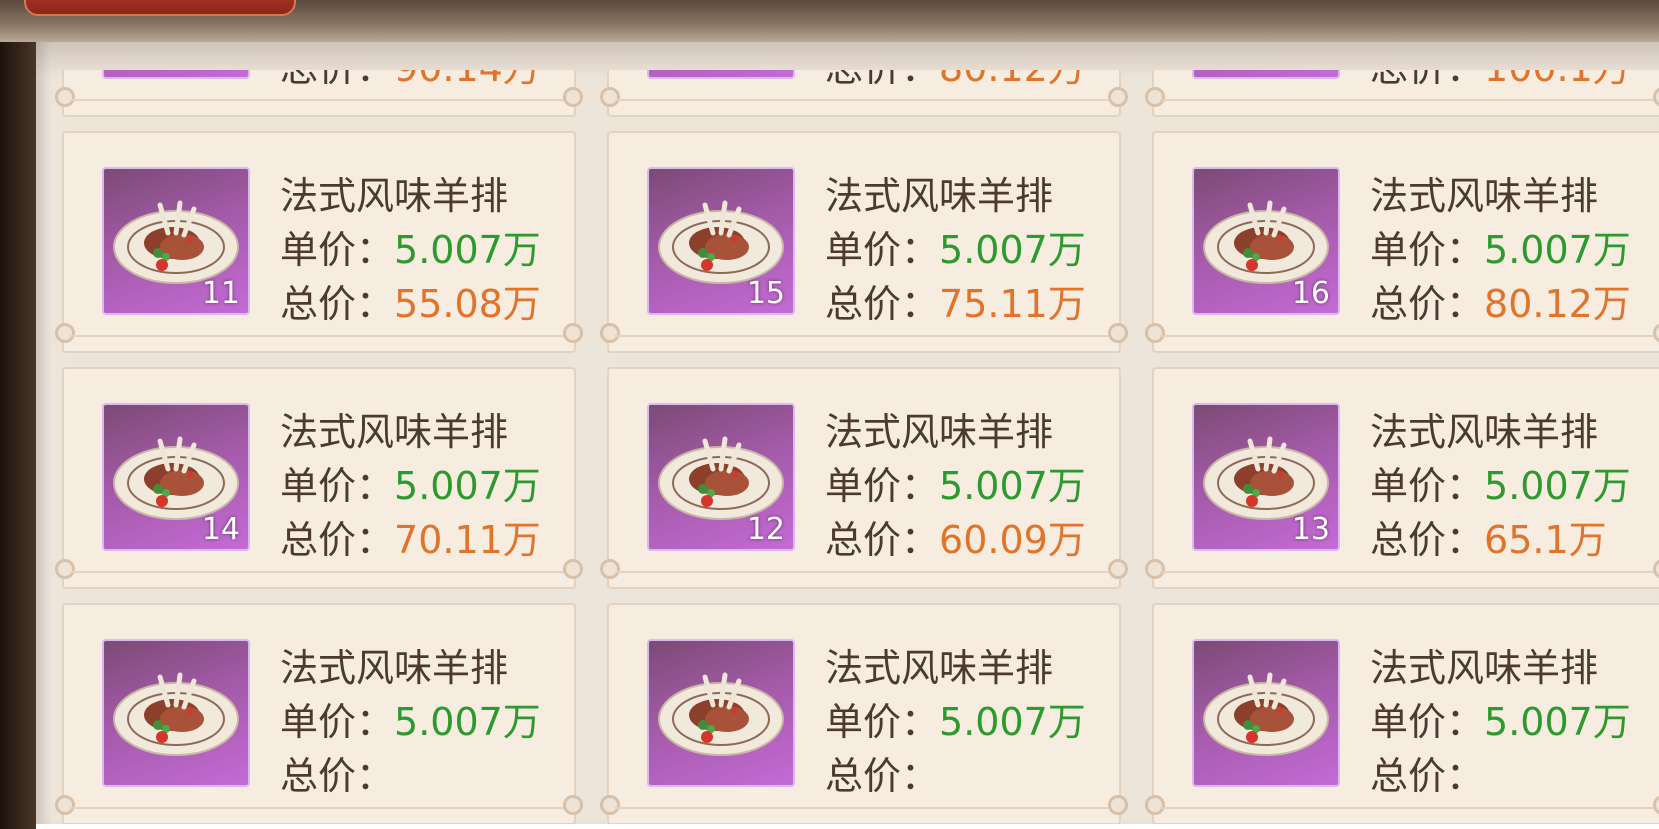  I want to click on listing-card: 15 法式风味羊排 单价：5.007万 总价：75.11万, so click(864, 242).